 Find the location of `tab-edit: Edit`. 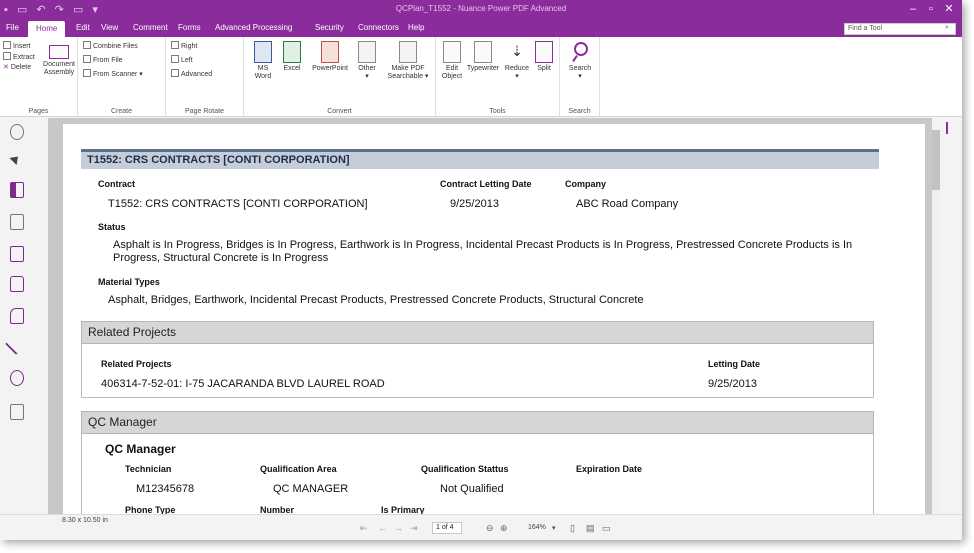

tab-edit: Edit is located at coordinates (83, 27).